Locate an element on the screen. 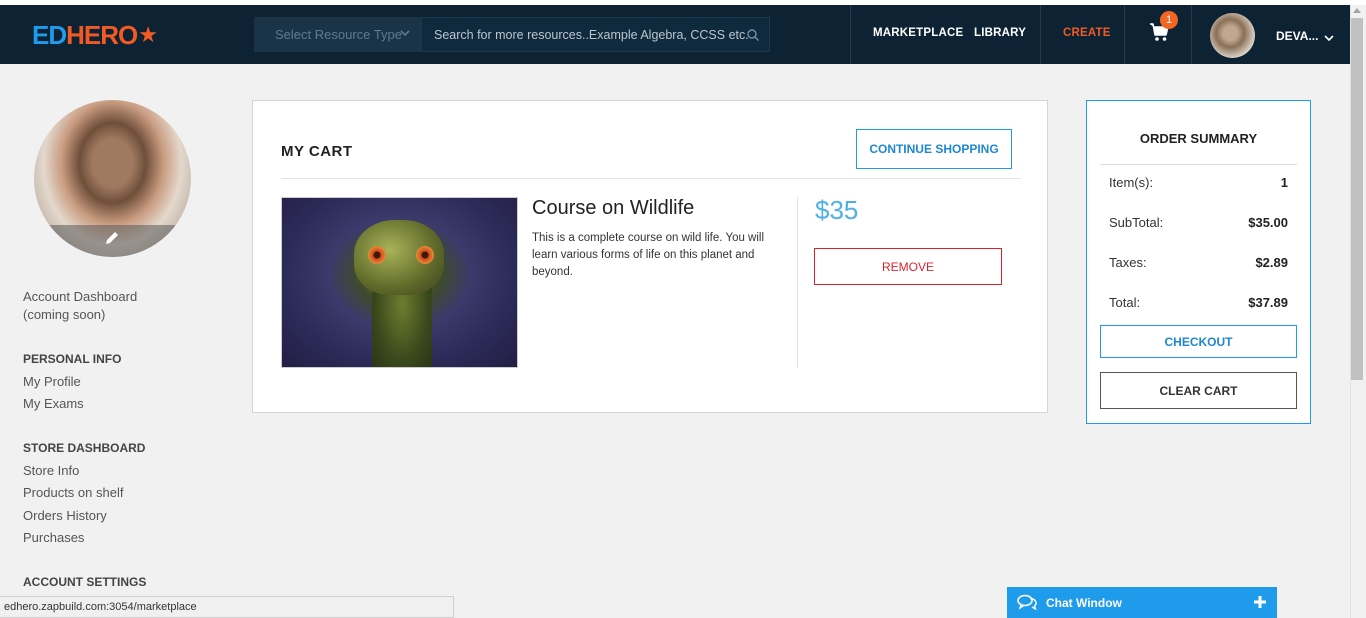  cart-title: MY CART is located at coordinates (317, 151).